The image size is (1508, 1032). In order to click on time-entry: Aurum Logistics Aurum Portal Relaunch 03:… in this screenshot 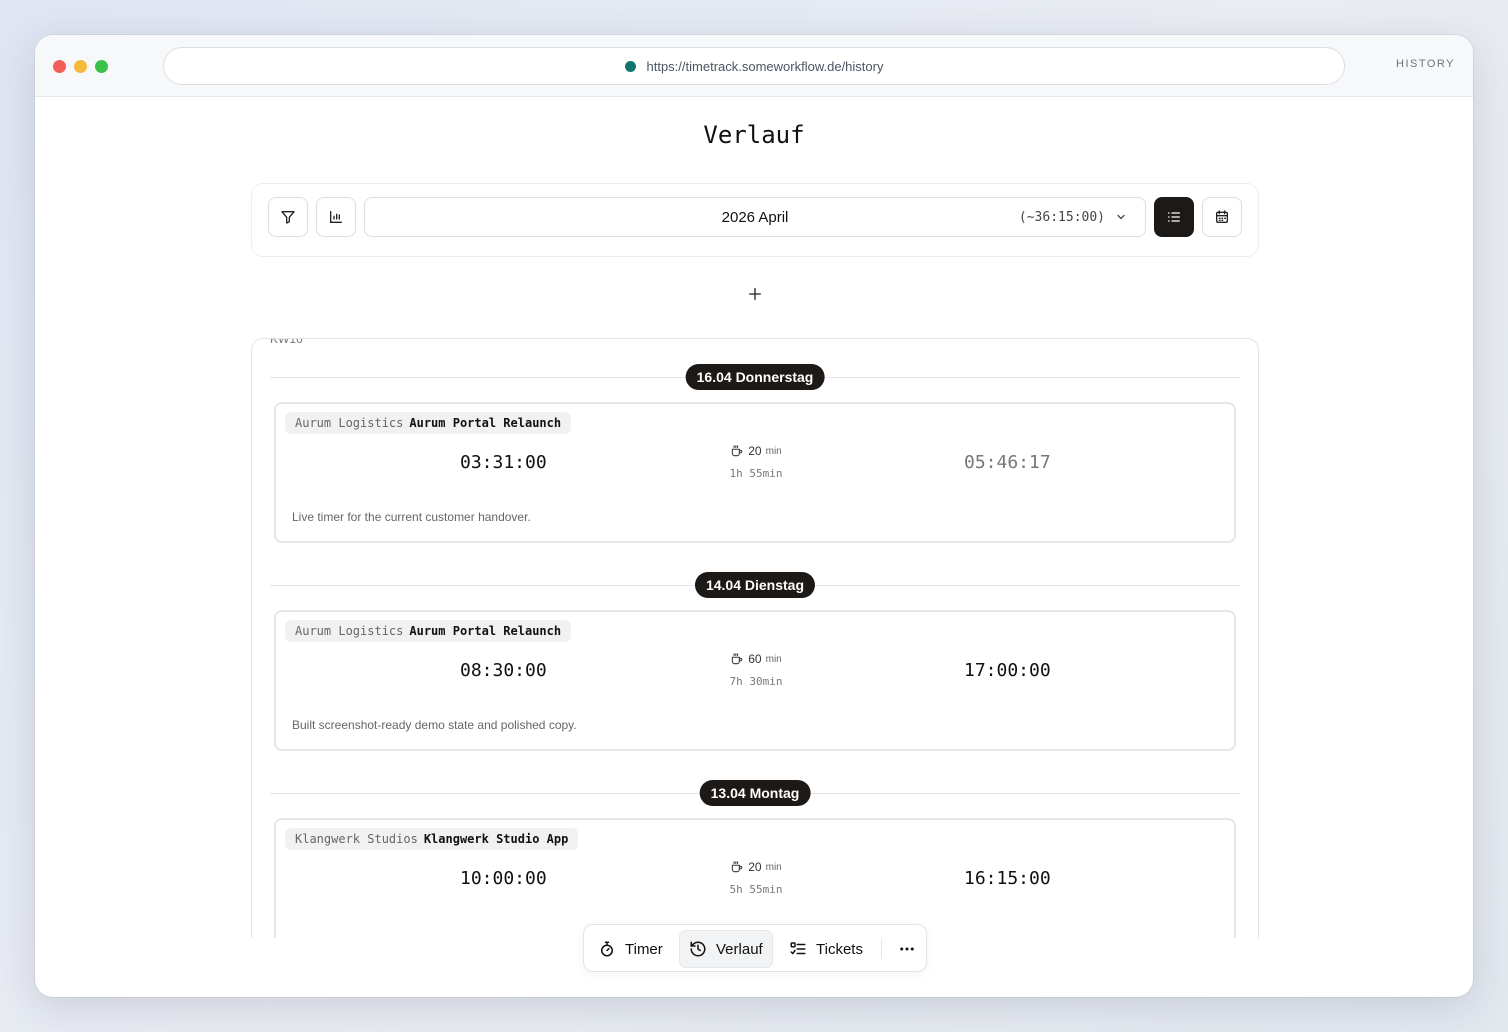, I will do `click(755, 472)`.